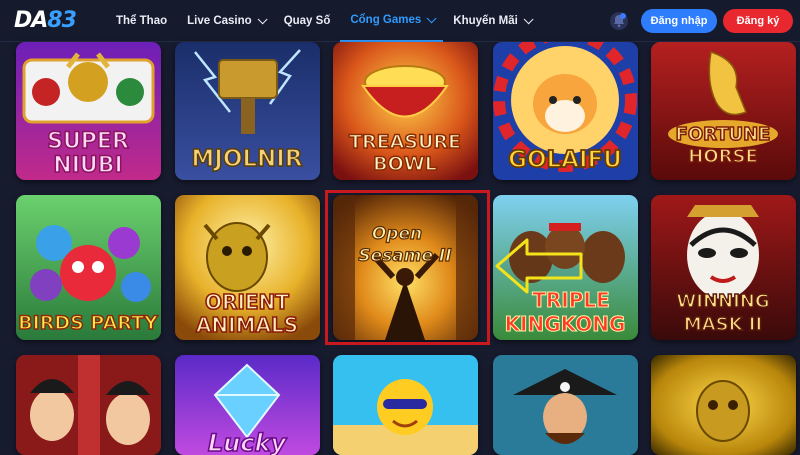 The width and height of the screenshot is (800, 455). Describe the element at coordinates (405, 164) in the screenshot. I see `game-title: BOWL` at that location.